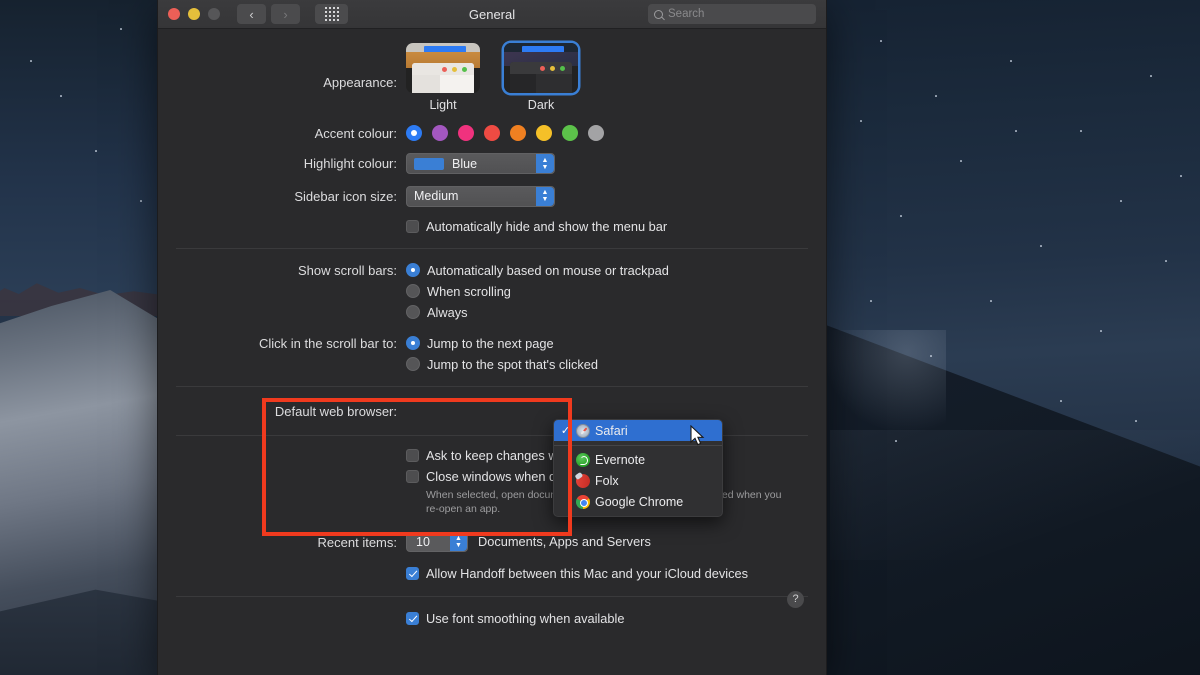  I want to click on font-smoothing-label: Use font smoothing when available, so click(525, 618).